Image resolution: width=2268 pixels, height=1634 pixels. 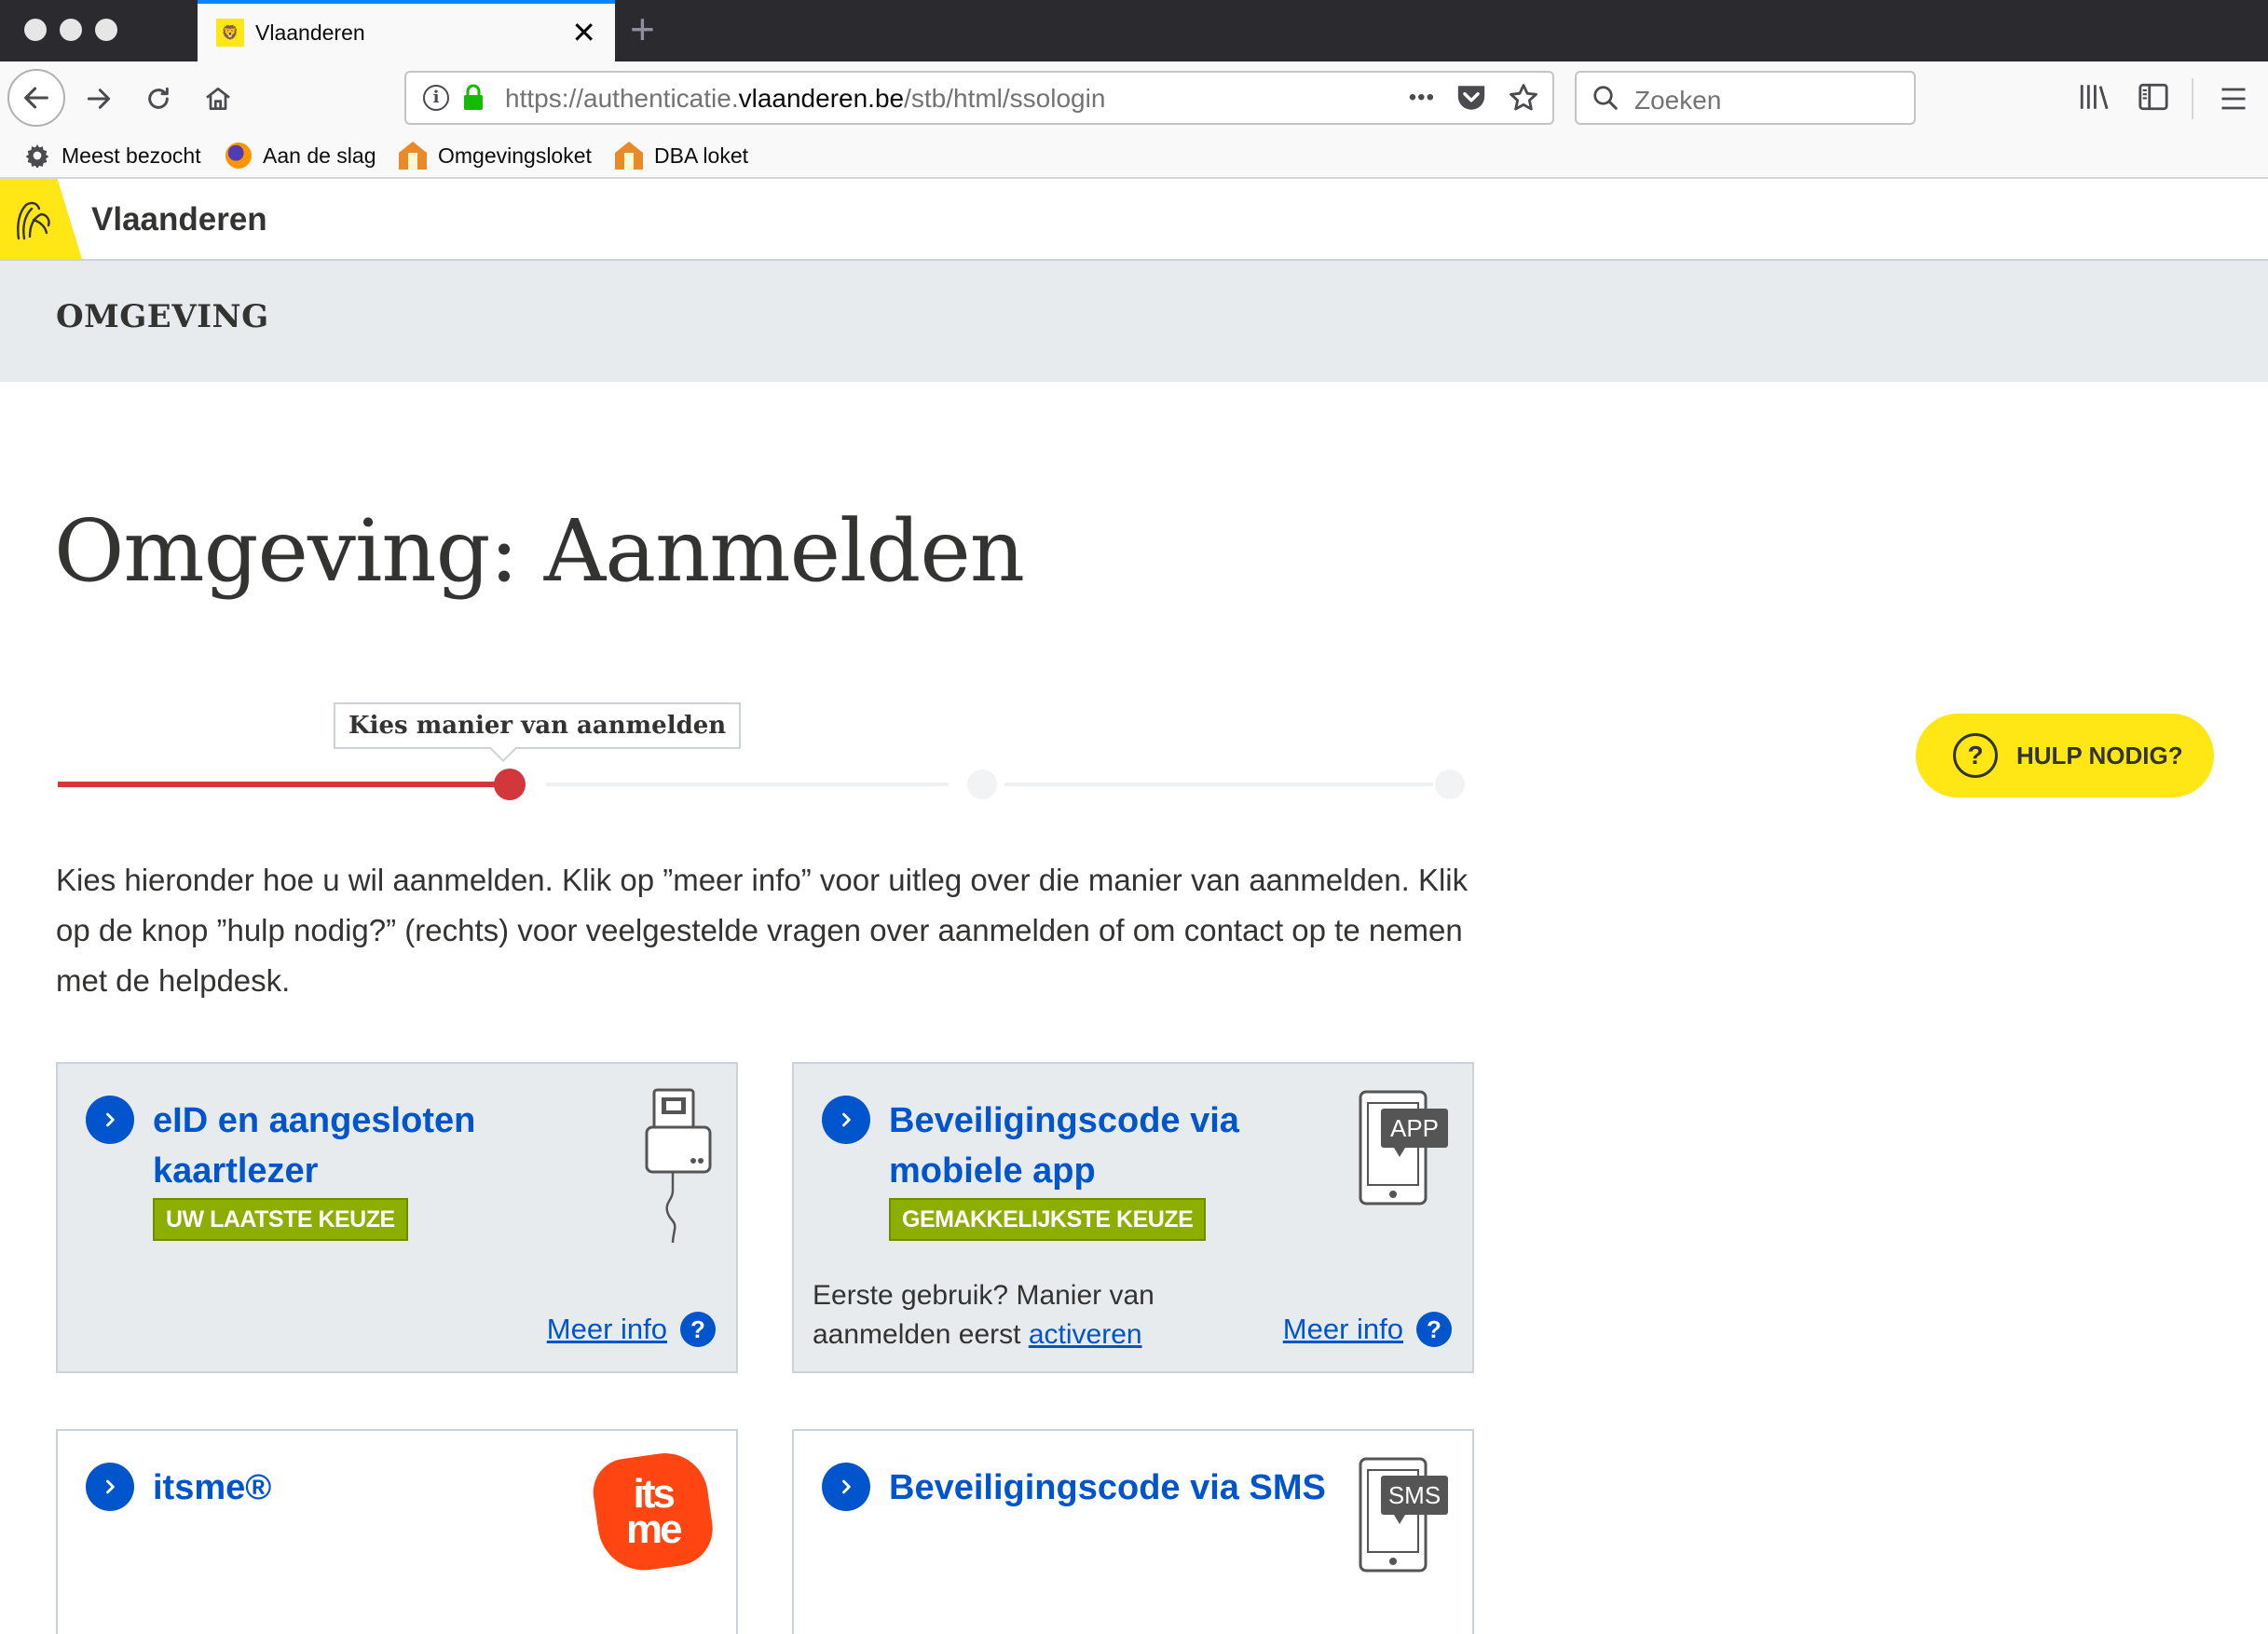 What do you see at coordinates (71, 30) in the screenshot?
I see `window-minimize-dot` at bounding box center [71, 30].